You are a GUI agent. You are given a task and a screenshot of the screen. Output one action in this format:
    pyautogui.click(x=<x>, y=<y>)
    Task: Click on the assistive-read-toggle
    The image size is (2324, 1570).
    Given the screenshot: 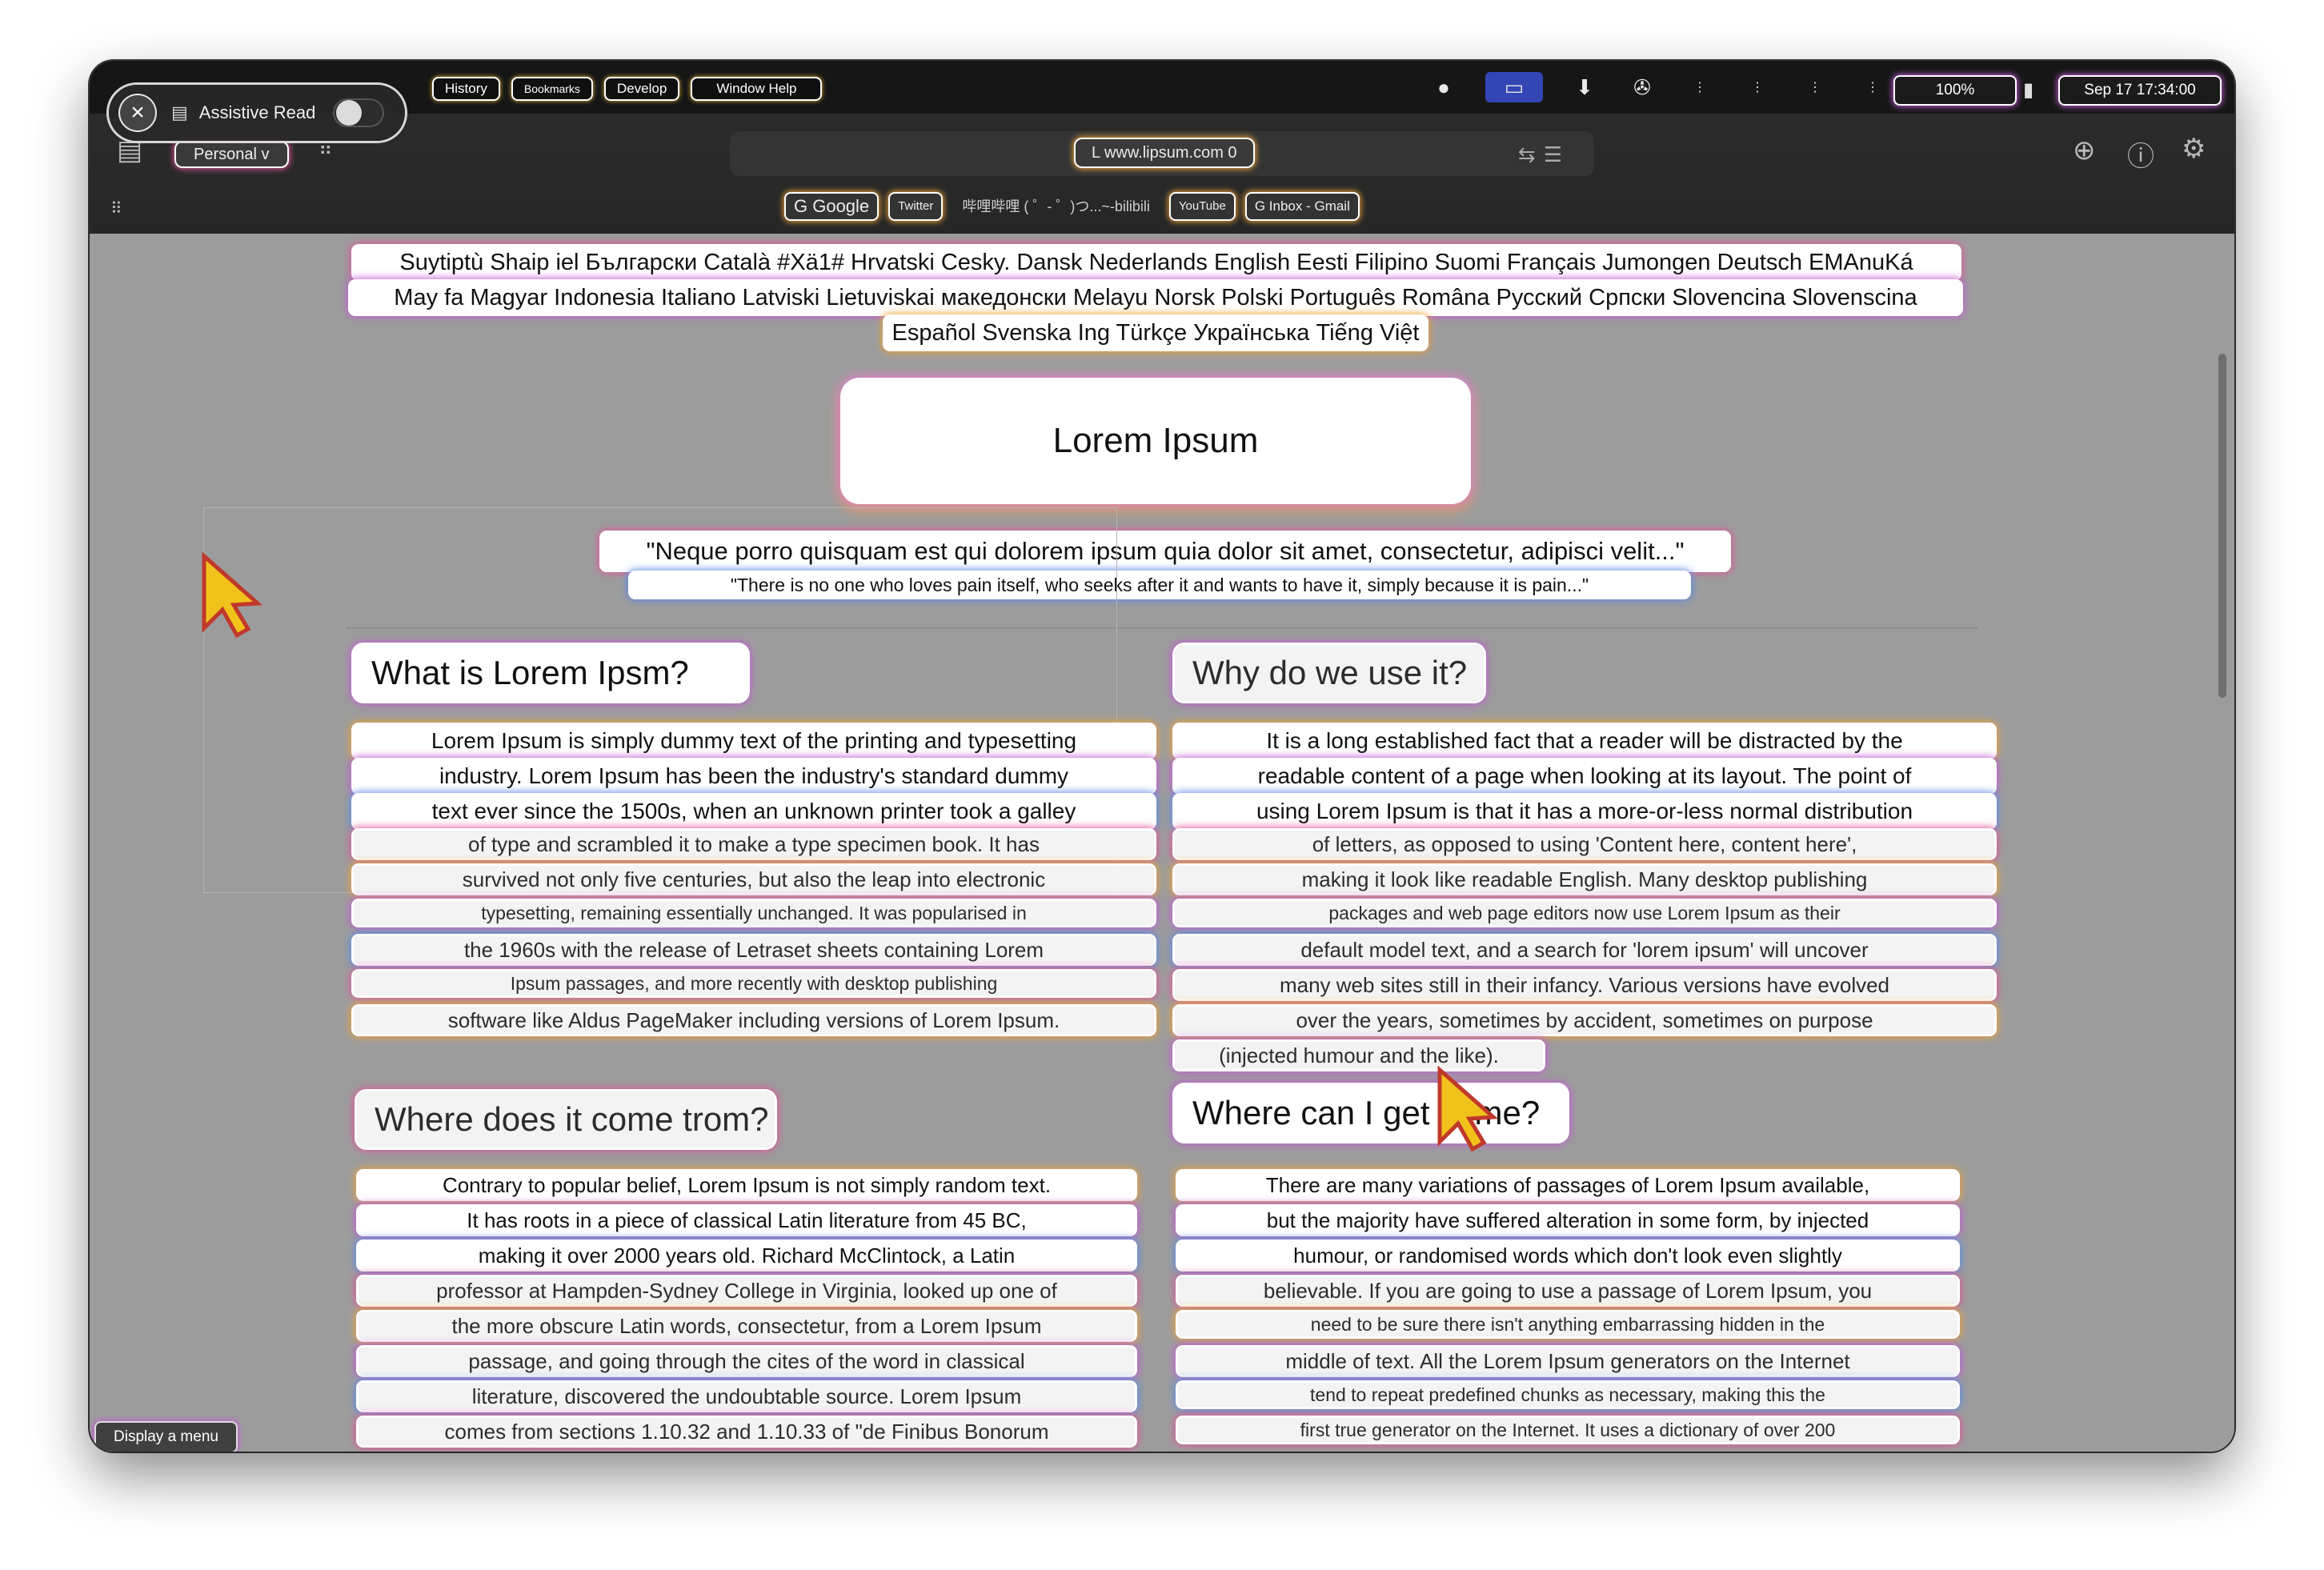 What is the action you would take?
    pyautogui.click(x=359, y=112)
    